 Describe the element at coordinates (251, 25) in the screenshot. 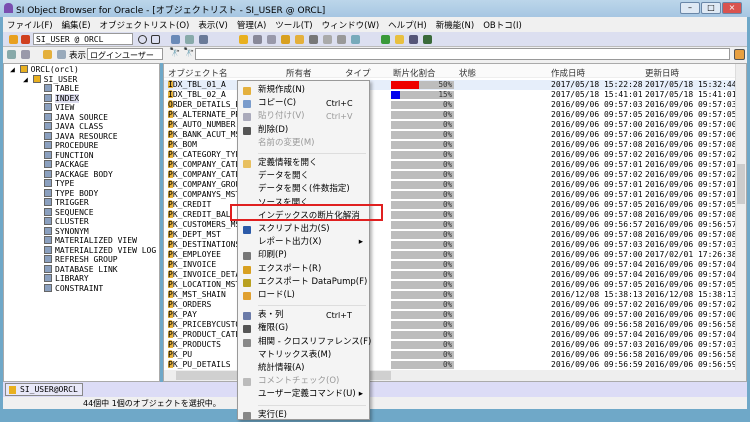

I see `menu-4: 管理(A)` at that location.